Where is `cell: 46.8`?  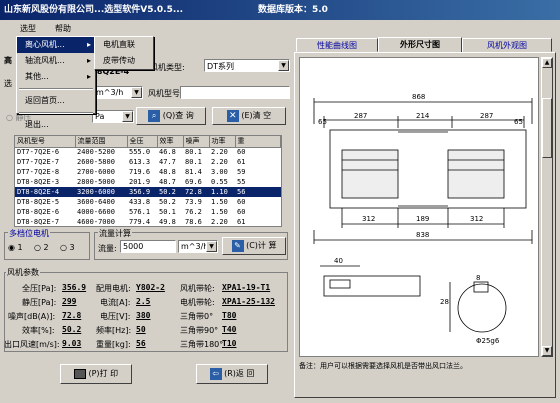 cell: 46.8 is located at coordinates (167, 152).